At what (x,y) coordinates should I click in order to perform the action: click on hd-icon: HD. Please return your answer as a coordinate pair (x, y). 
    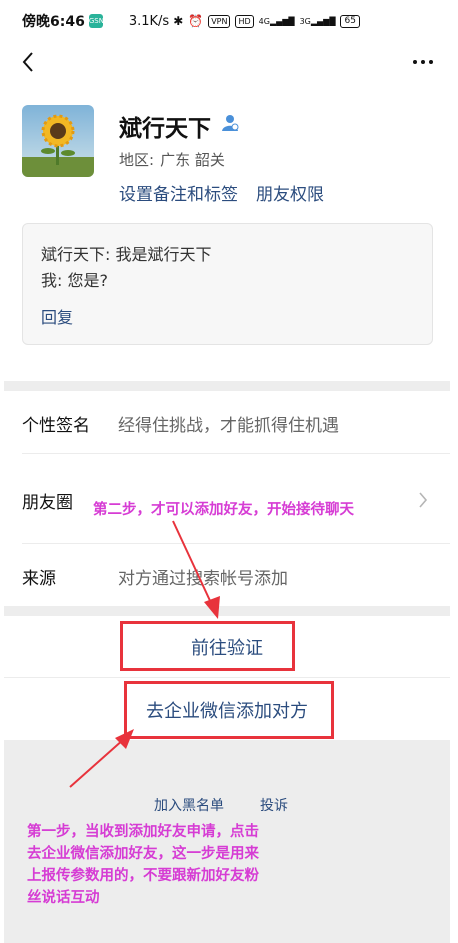
    Looking at the image, I should click on (244, 21).